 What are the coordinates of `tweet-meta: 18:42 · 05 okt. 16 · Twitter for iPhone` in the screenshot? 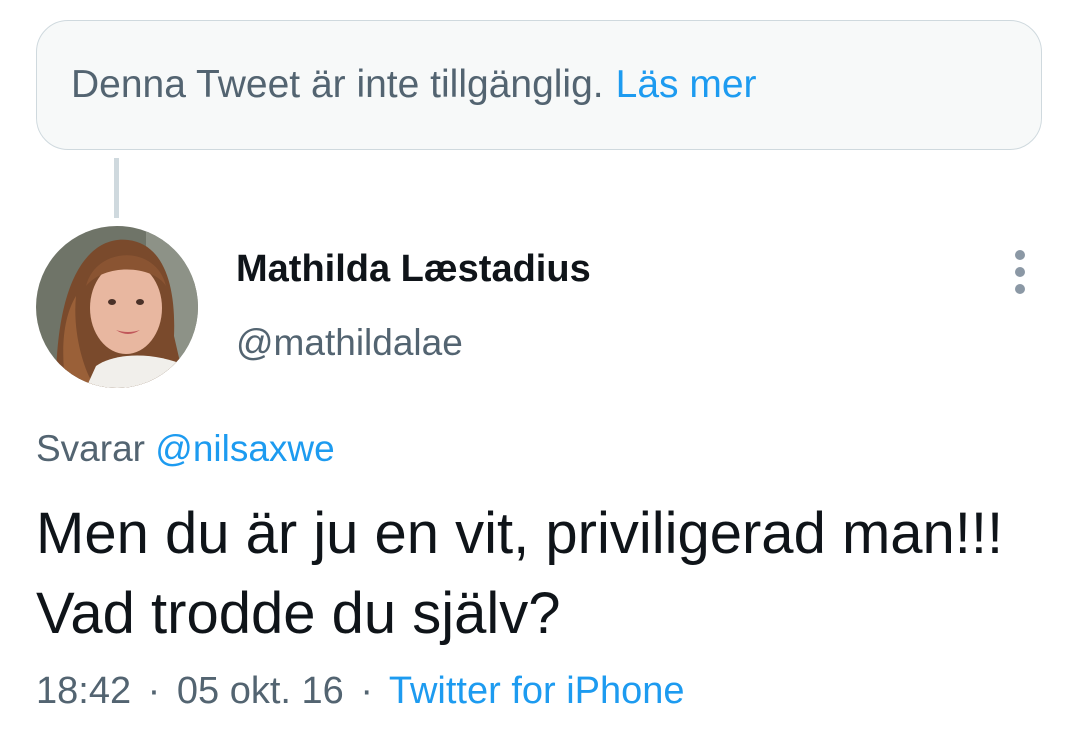 It's located at (360, 691).